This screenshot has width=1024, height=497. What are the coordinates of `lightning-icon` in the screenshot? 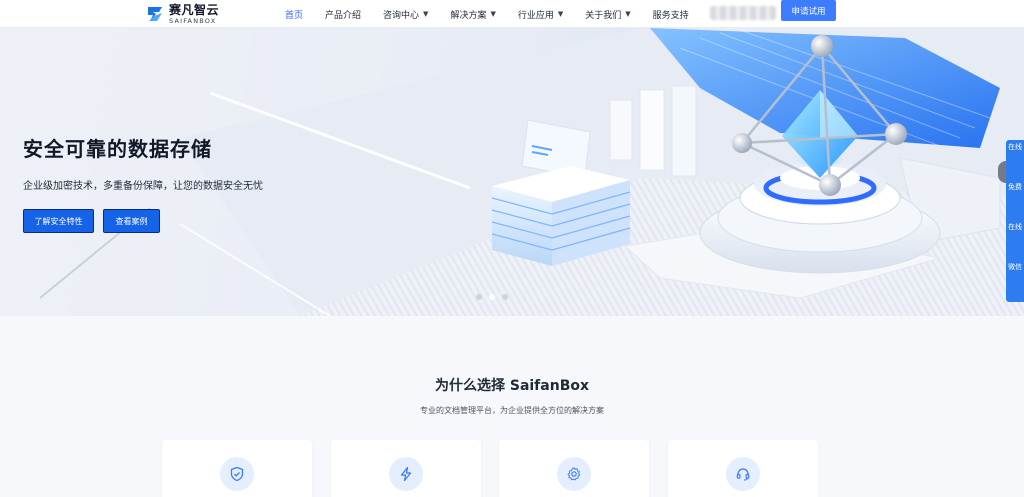 It's located at (406, 474).